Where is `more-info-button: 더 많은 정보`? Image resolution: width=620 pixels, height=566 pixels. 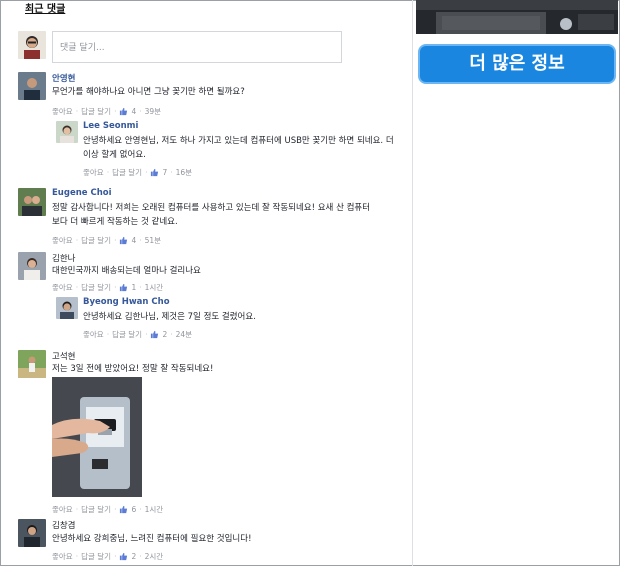
more-info-button: 더 많은 정보 is located at coordinates (517, 64).